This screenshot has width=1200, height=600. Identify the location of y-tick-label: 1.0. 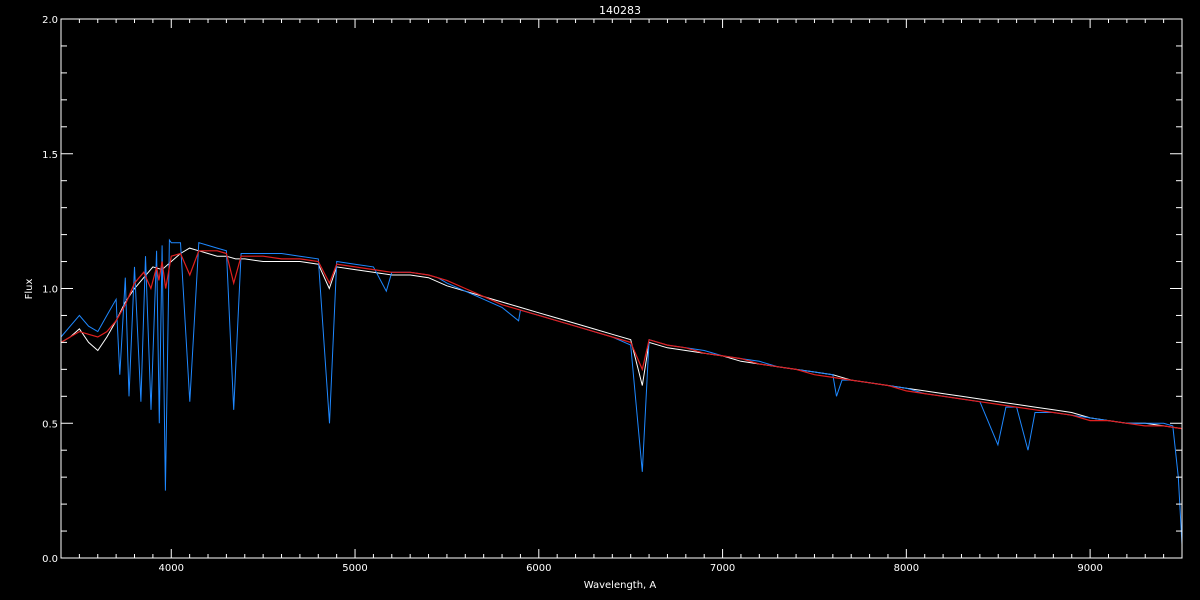
(50, 290).